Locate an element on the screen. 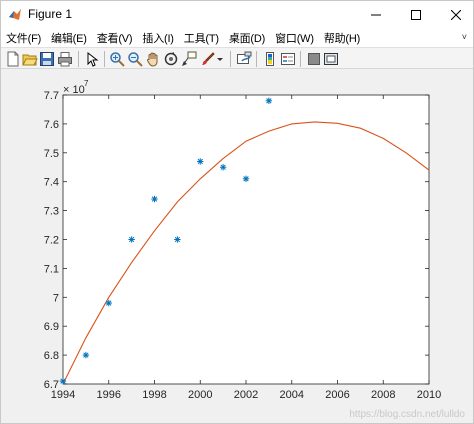 The width and height of the screenshot is (474, 424). x-tick-label: 2008 is located at coordinates (383, 395).